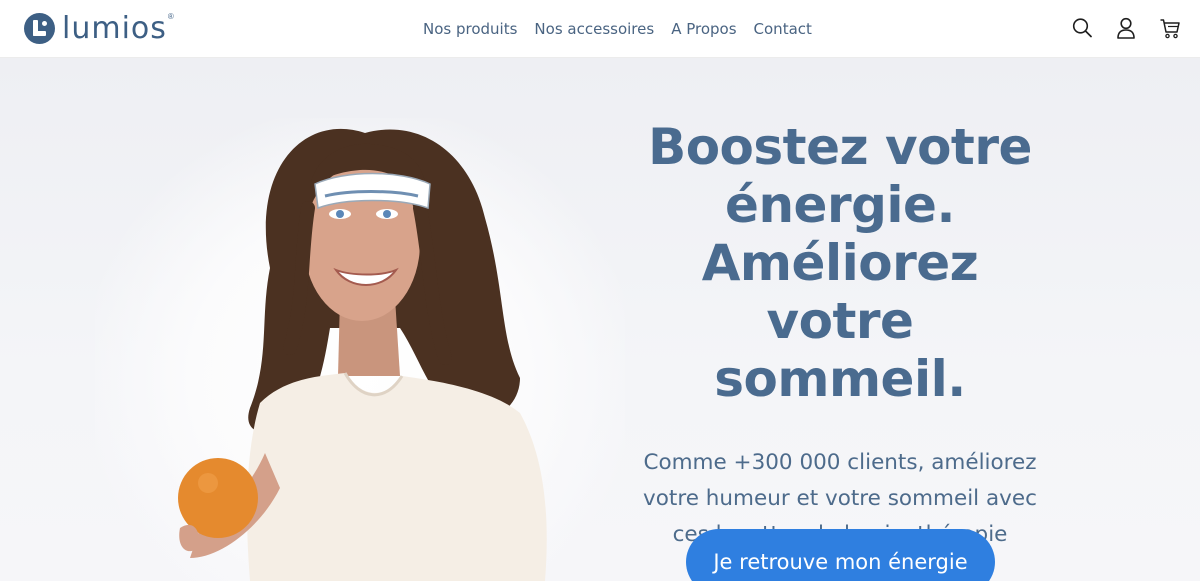  What do you see at coordinates (840, 379) in the screenshot?
I see `headline-line: sommeil.` at bounding box center [840, 379].